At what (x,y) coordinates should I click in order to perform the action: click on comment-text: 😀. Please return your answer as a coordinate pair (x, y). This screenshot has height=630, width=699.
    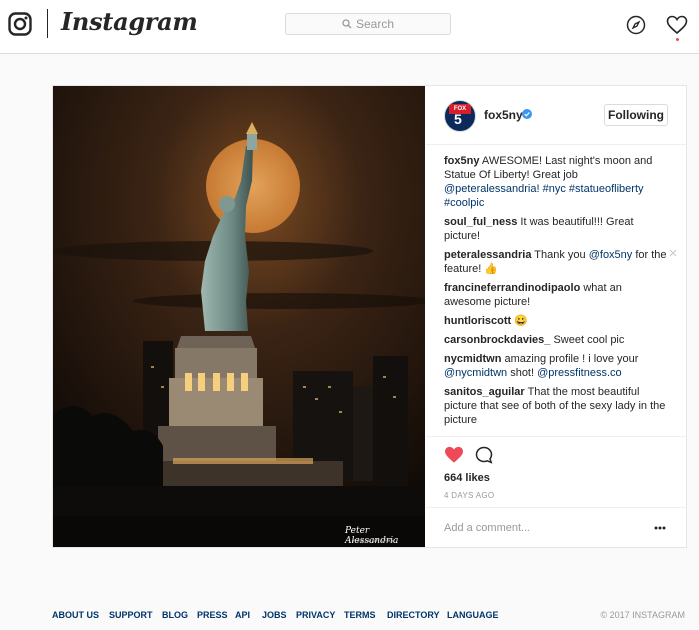
    Looking at the image, I should click on (521, 321).